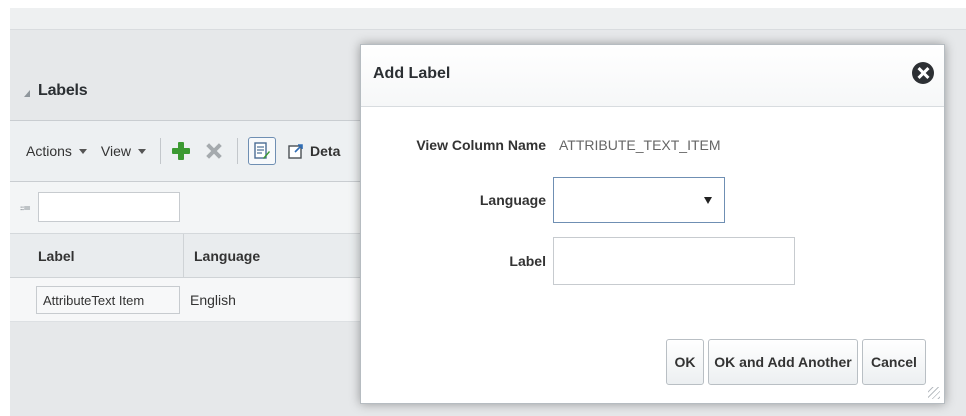 The image size is (966, 416). What do you see at coordinates (934, 393) in the screenshot?
I see `resize-handle` at bounding box center [934, 393].